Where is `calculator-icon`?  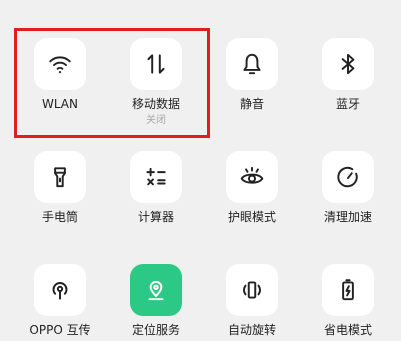
calculator-icon is located at coordinates (156, 176).